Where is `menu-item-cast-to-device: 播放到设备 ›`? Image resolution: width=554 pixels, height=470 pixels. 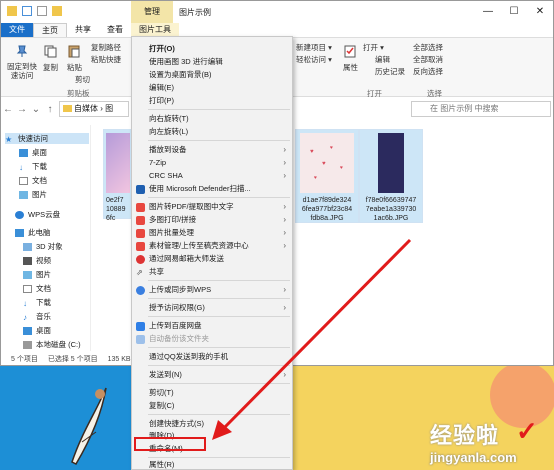
menu-item-cast-to-device: 播放到设备 › is located at coordinates (212, 150).